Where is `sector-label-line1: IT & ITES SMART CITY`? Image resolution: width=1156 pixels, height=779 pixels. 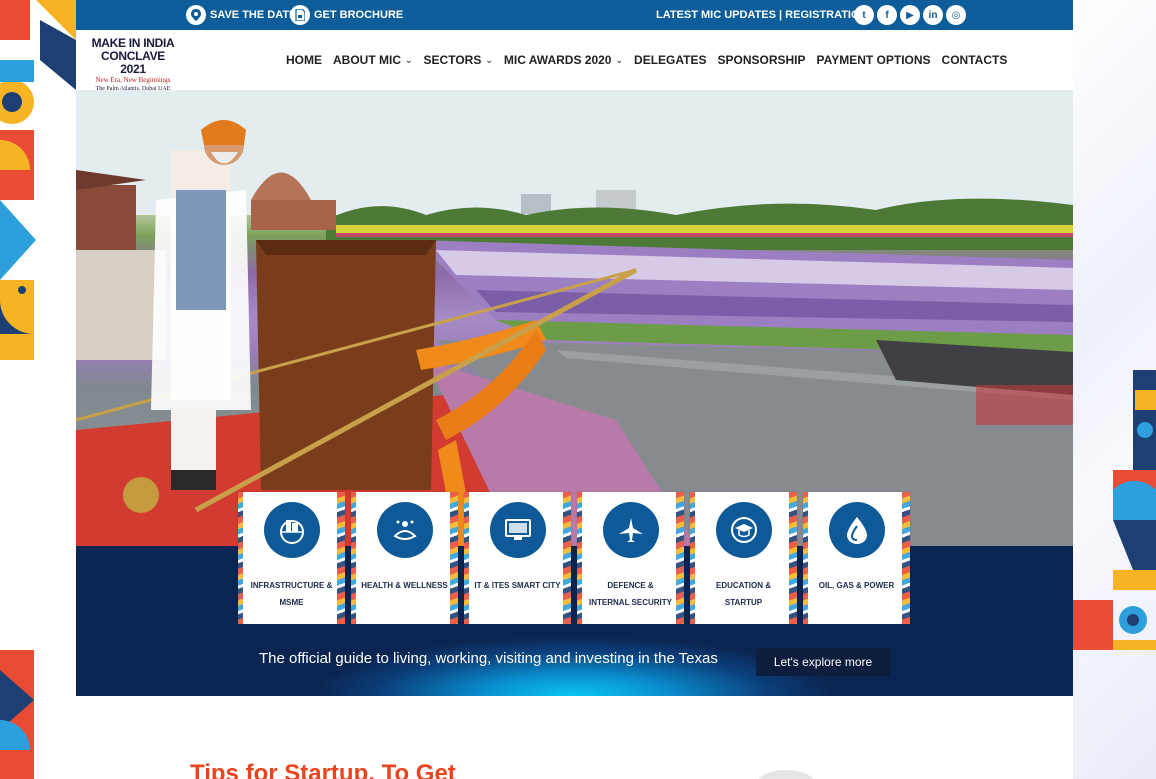 sector-label-line1: IT & ITES SMART CITY is located at coordinates (517, 585).